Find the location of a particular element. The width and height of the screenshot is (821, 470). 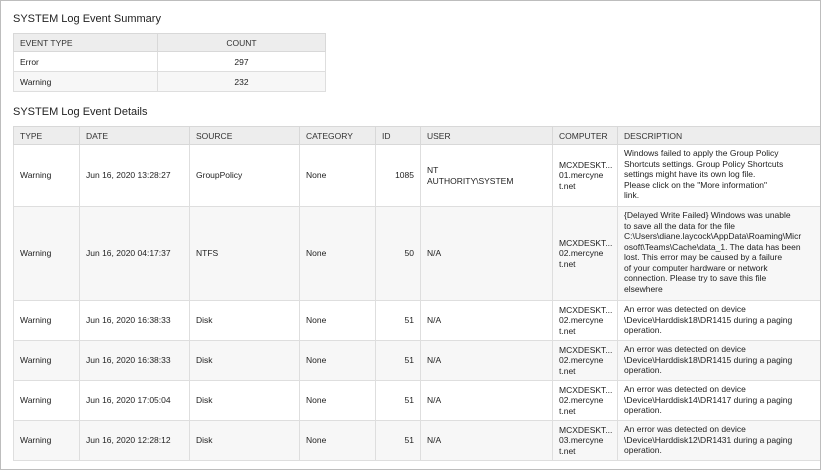

source-cell: GroupPolicy is located at coordinates (244, 175).